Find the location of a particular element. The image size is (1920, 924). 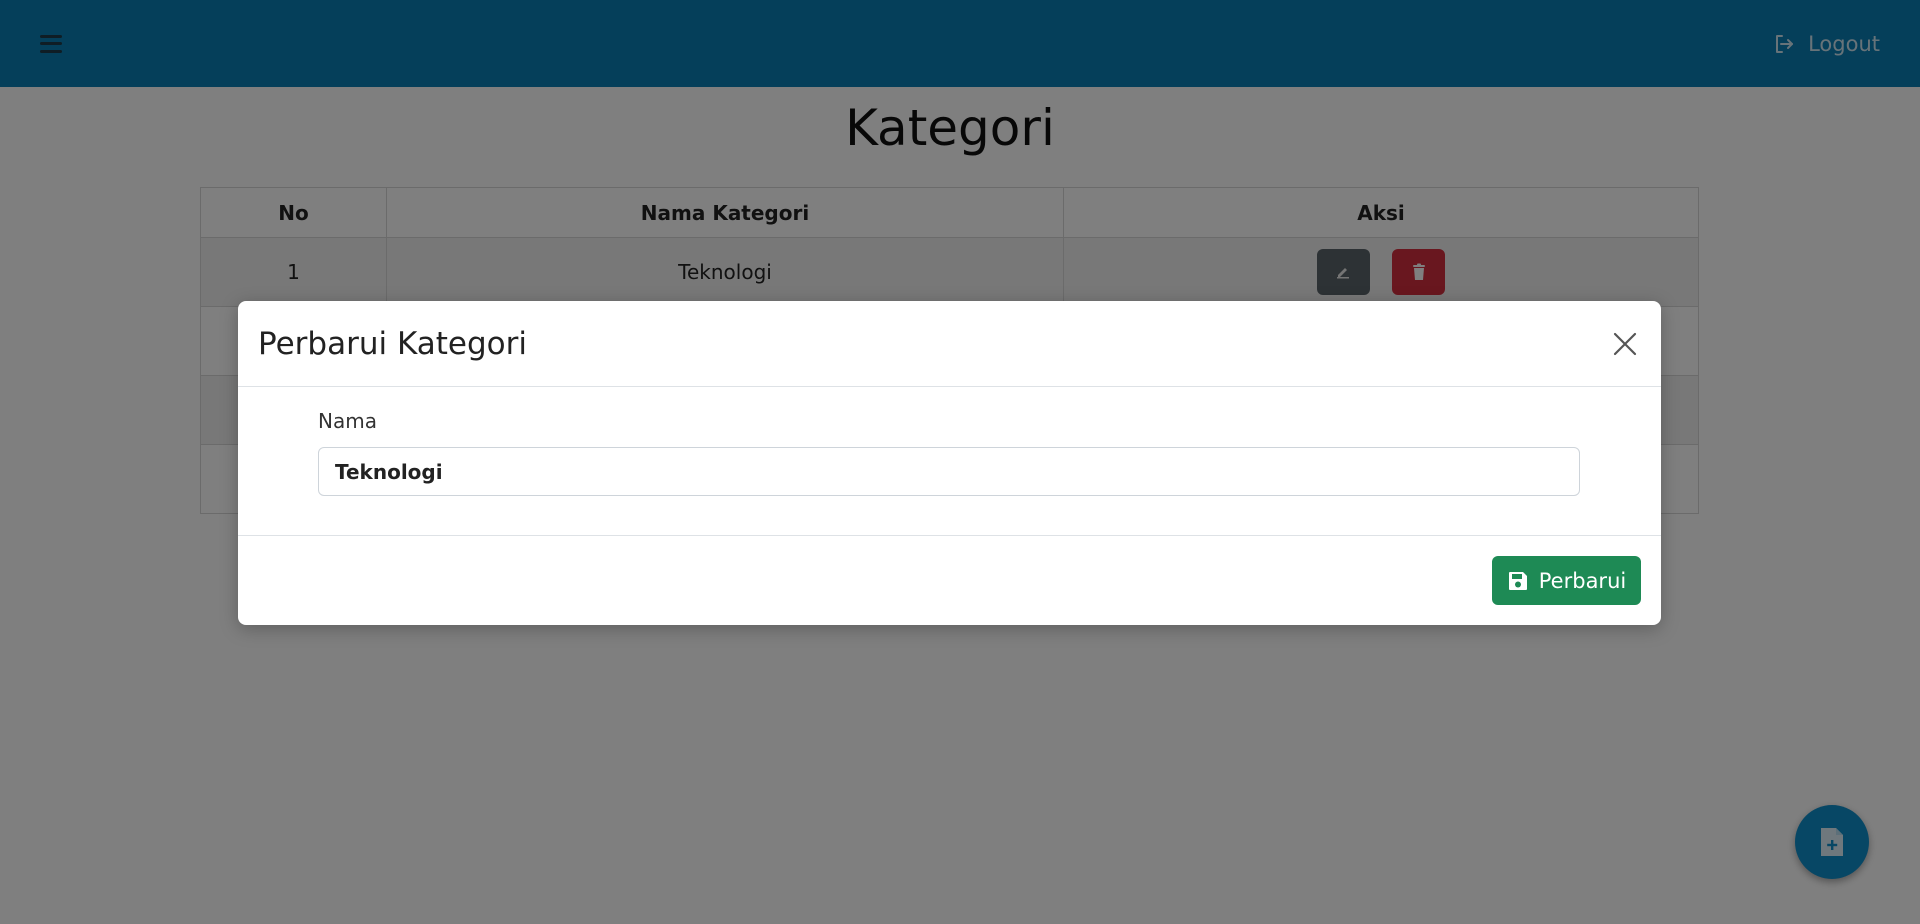

modal-close-button is located at coordinates (1625, 344).